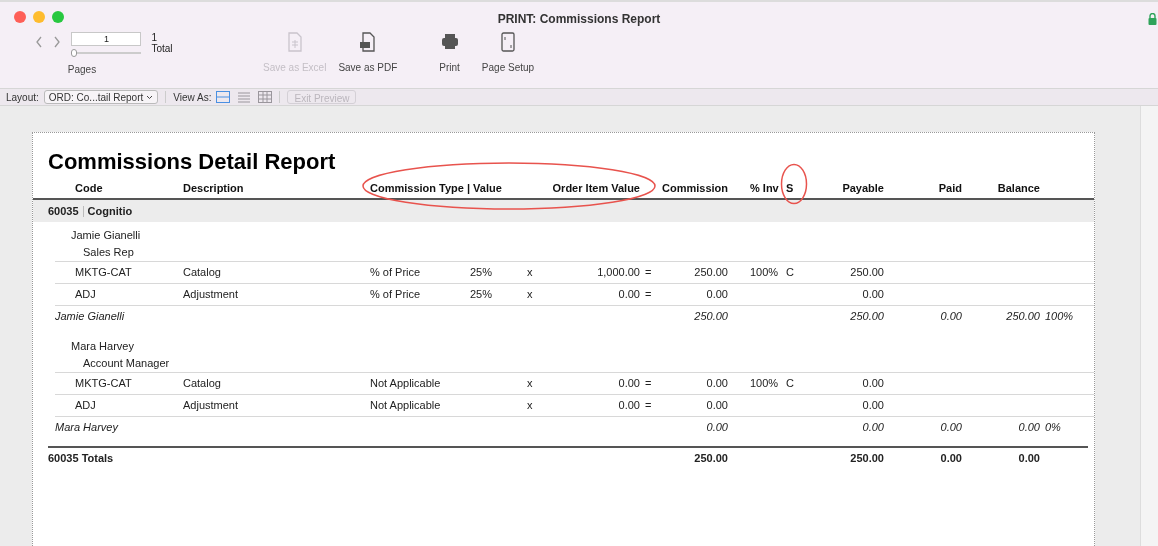 This screenshot has width=1158, height=546. I want to click on document-export-icon, so click(367, 42).